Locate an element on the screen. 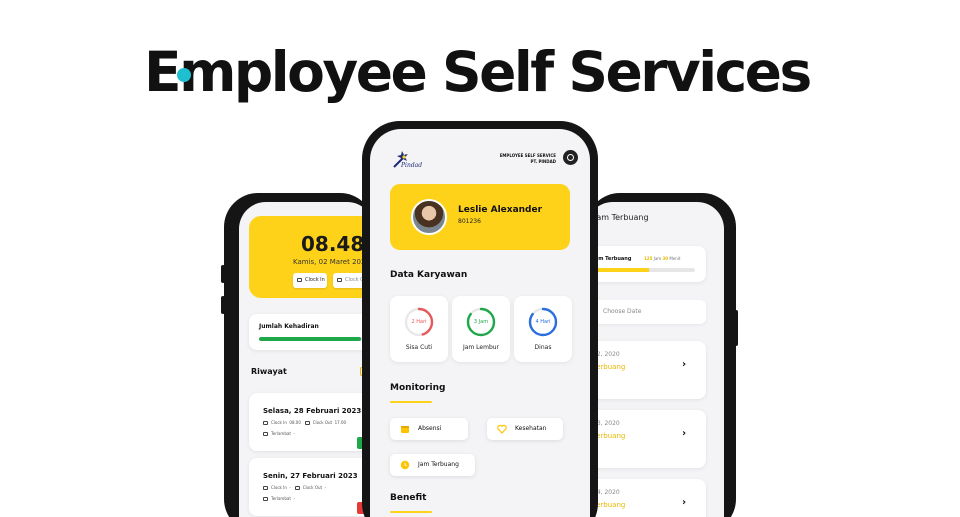  app-label: EMPLOYEE SELF SERVICE PT. PINDAD is located at coordinates (528, 159).